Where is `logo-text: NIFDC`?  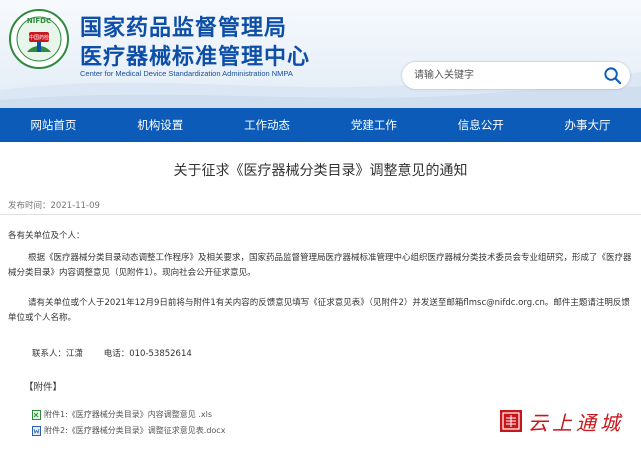
logo-text: NIFDC is located at coordinates (39, 21).